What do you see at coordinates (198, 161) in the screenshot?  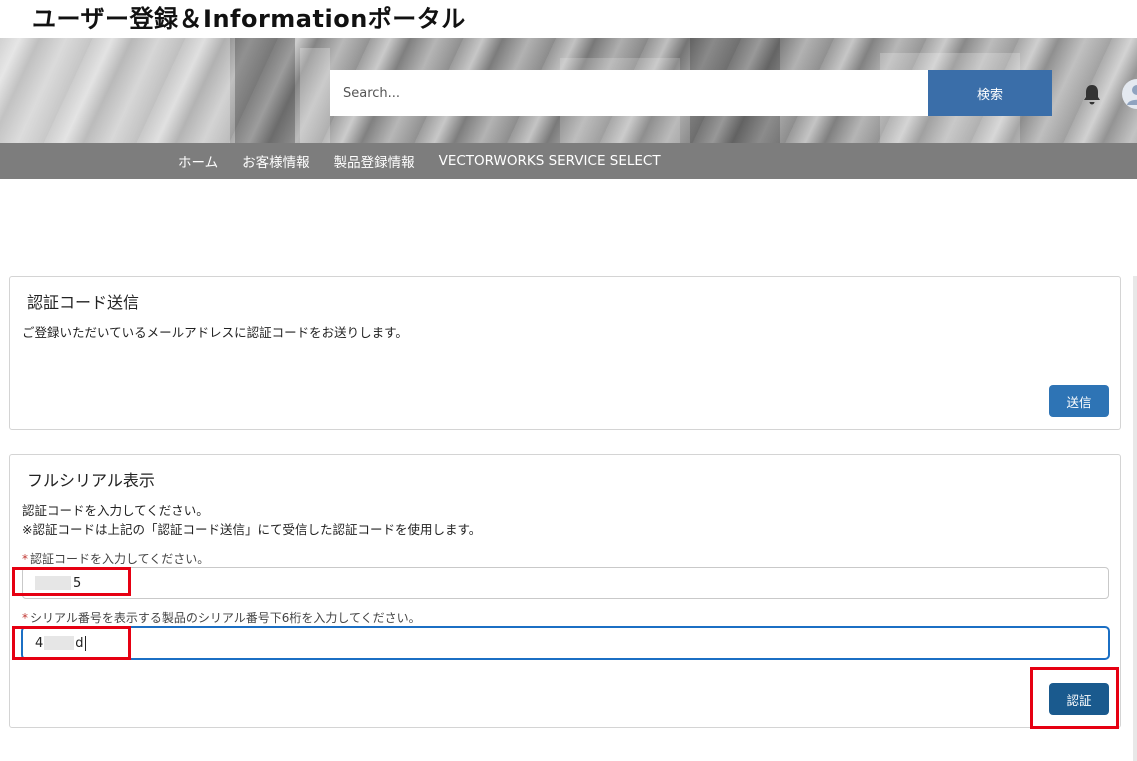 I see `nav-item-home: ホーム` at bounding box center [198, 161].